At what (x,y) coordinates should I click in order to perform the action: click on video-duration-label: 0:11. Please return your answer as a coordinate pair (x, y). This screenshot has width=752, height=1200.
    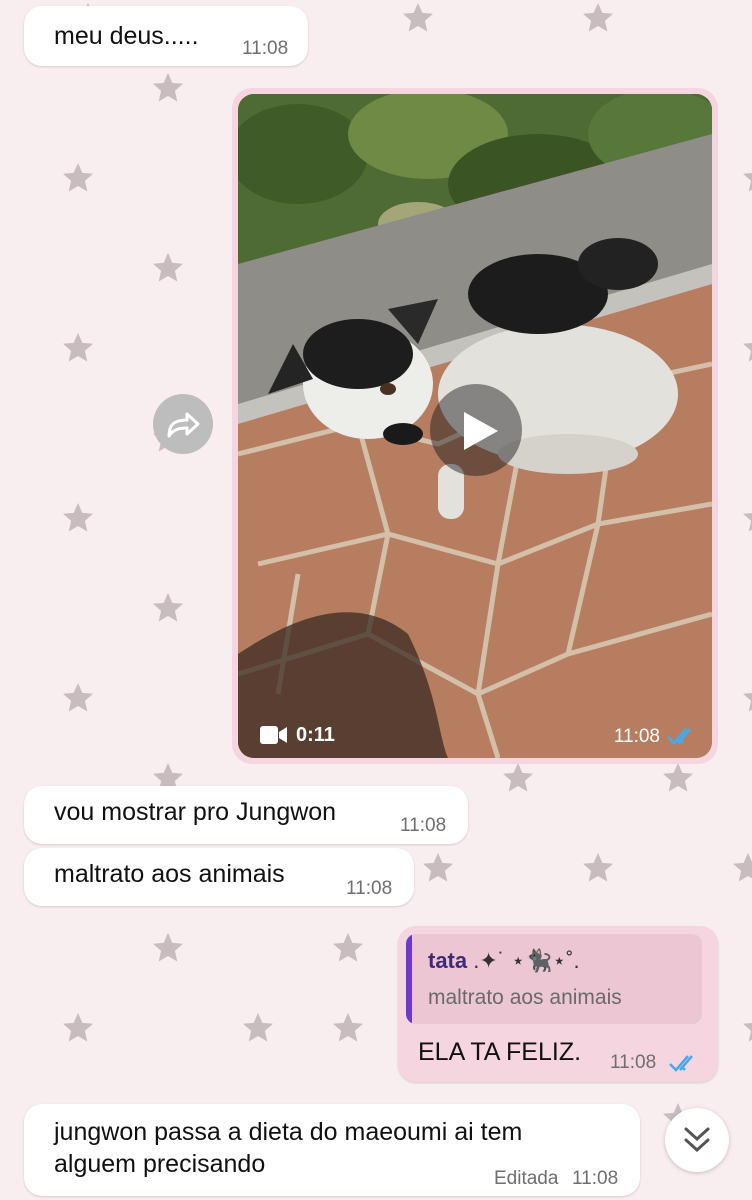
    Looking at the image, I should click on (315, 734).